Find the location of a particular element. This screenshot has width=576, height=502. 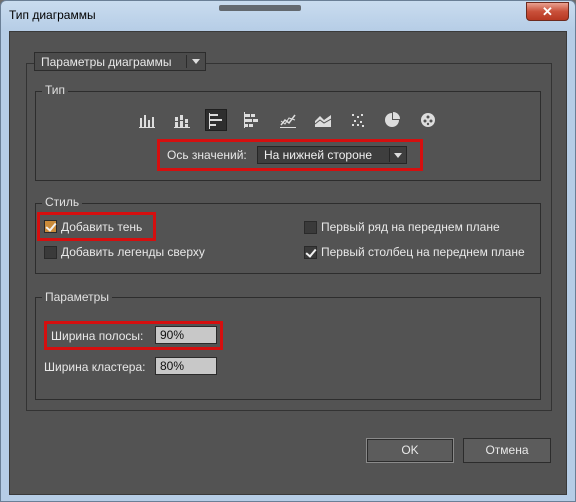

area-chart-icon is located at coordinates (323, 120).